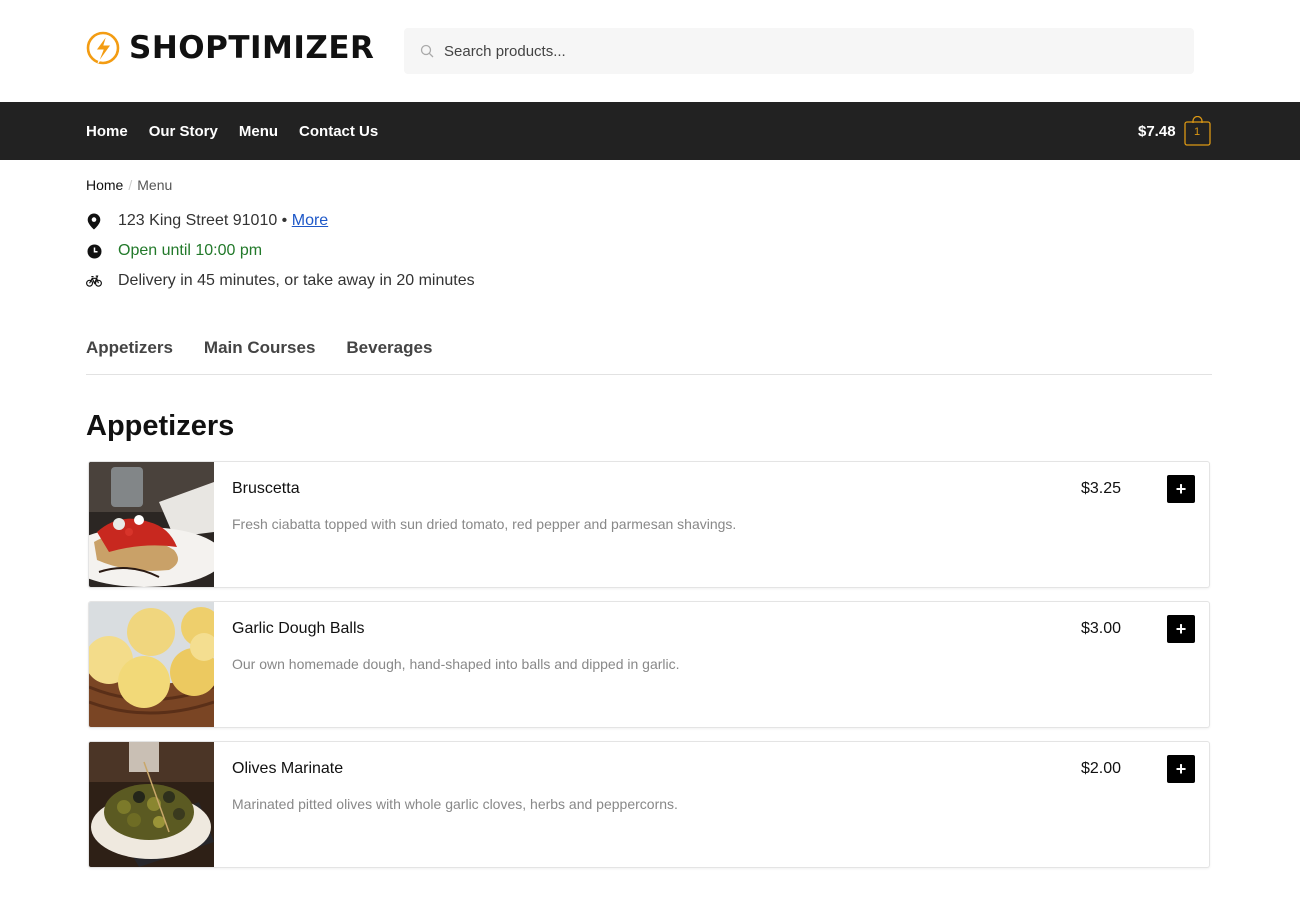 Image resolution: width=1300 pixels, height=906 pixels. Describe the element at coordinates (183, 131) in the screenshot. I see `nav-our-story: Our Story` at that location.